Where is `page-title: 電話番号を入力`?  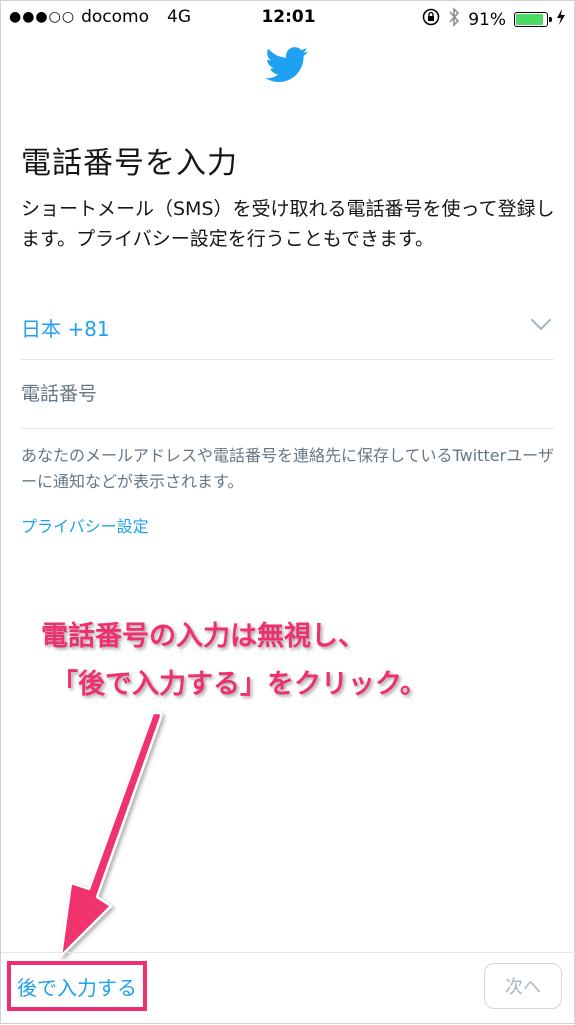
page-title: 電話番号を入力 is located at coordinates (129, 163).